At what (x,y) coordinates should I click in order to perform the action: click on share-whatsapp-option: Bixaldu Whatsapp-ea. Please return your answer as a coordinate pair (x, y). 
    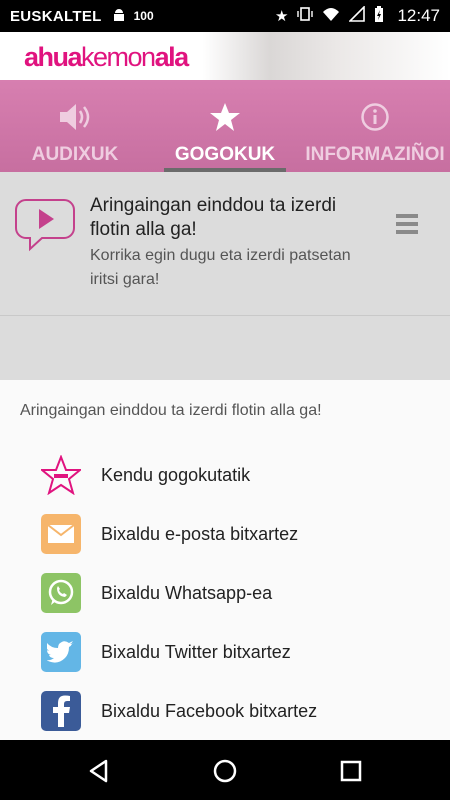
    Looking at the image, I should click on (225, 593).